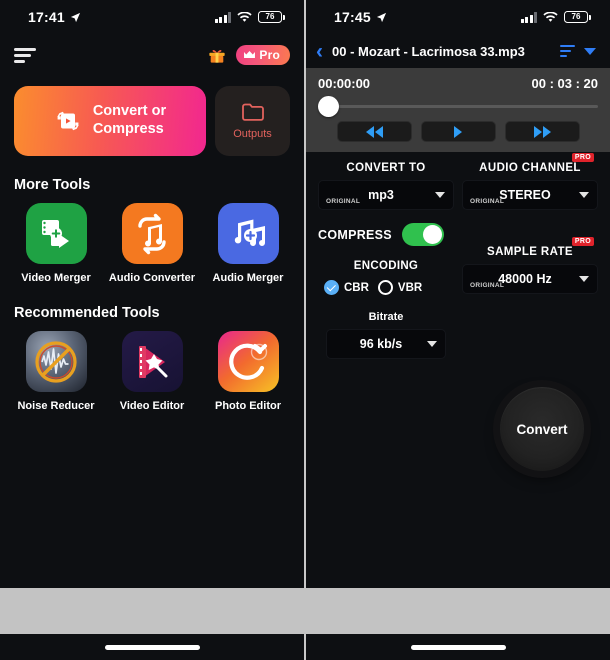 Image resolution: width=610 pixels, height=660 pixels. I want to click on wifi-icon, so click(244, 16).